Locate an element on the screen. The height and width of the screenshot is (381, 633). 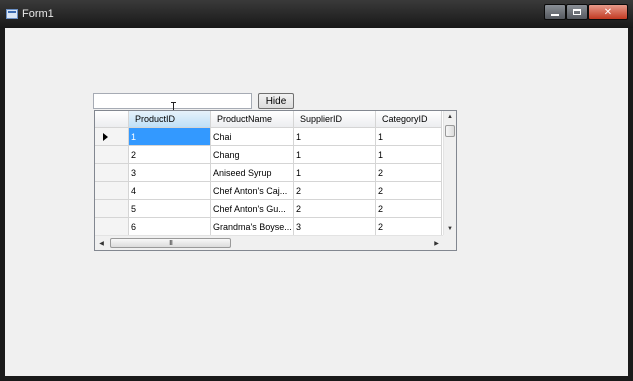
table-cell: Chang is located at coordinates (252, 155).